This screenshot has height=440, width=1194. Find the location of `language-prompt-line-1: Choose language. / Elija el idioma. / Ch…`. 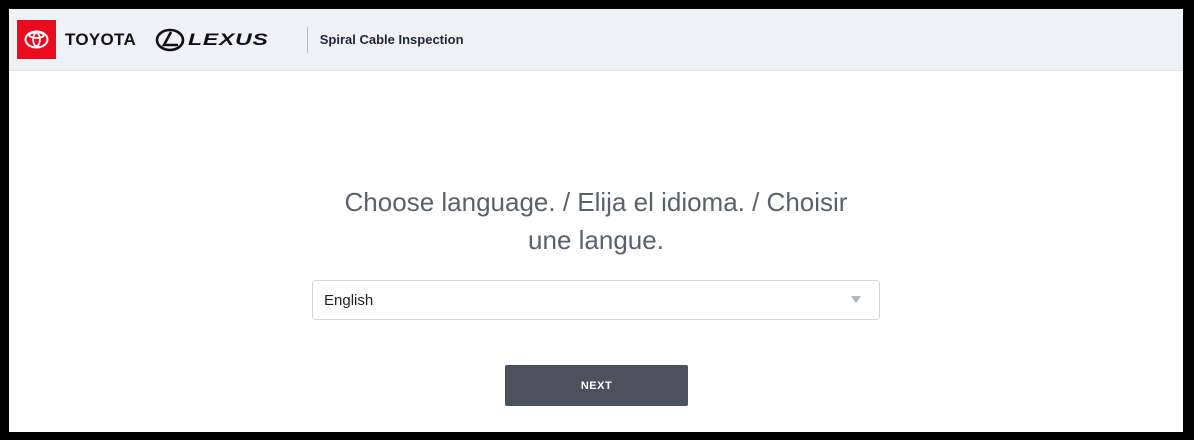

language-prompt-line-1: Choose language. / Elija el idioma. / Ch… is located at coordinates (596, 202).